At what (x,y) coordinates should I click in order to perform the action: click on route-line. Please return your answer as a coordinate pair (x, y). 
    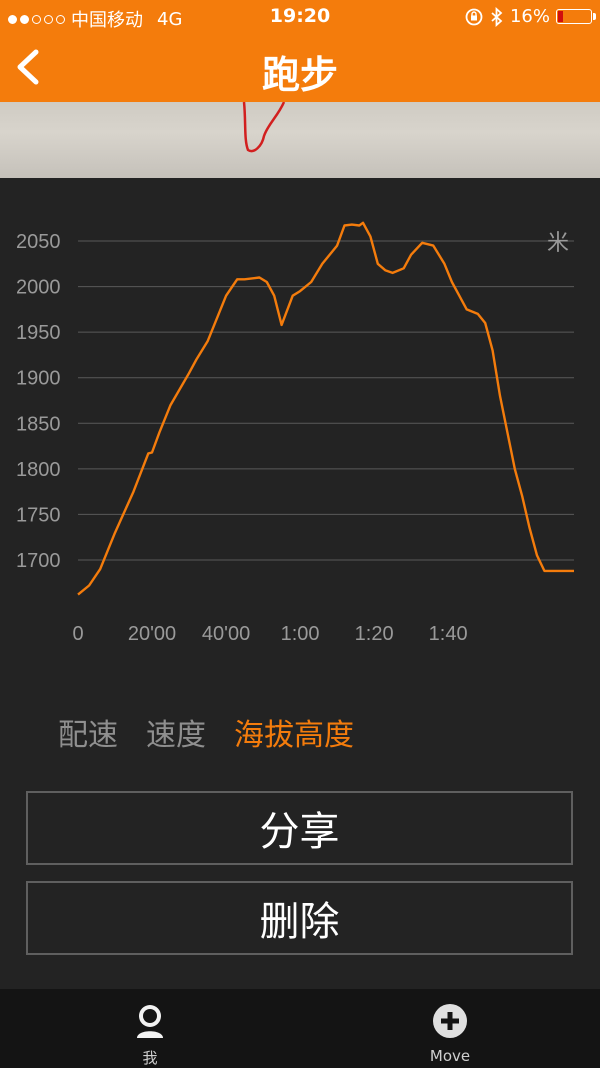
    Looking at the image, I should click on (264, 127).